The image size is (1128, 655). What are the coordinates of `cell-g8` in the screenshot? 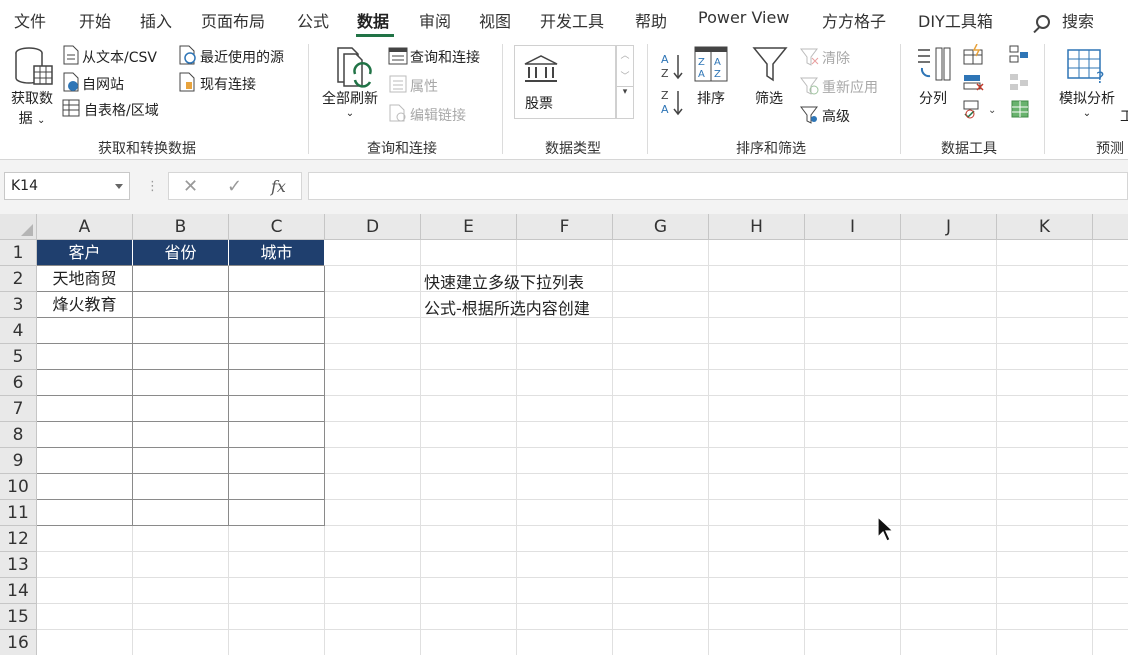 It's located at (661, 435).